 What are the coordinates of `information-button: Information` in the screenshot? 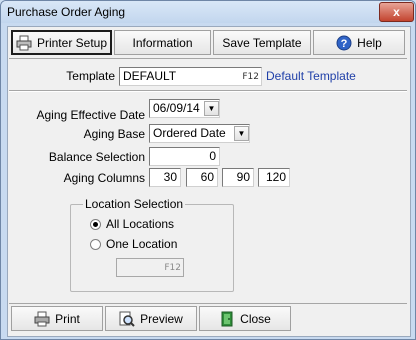 It's located at (162, 42).